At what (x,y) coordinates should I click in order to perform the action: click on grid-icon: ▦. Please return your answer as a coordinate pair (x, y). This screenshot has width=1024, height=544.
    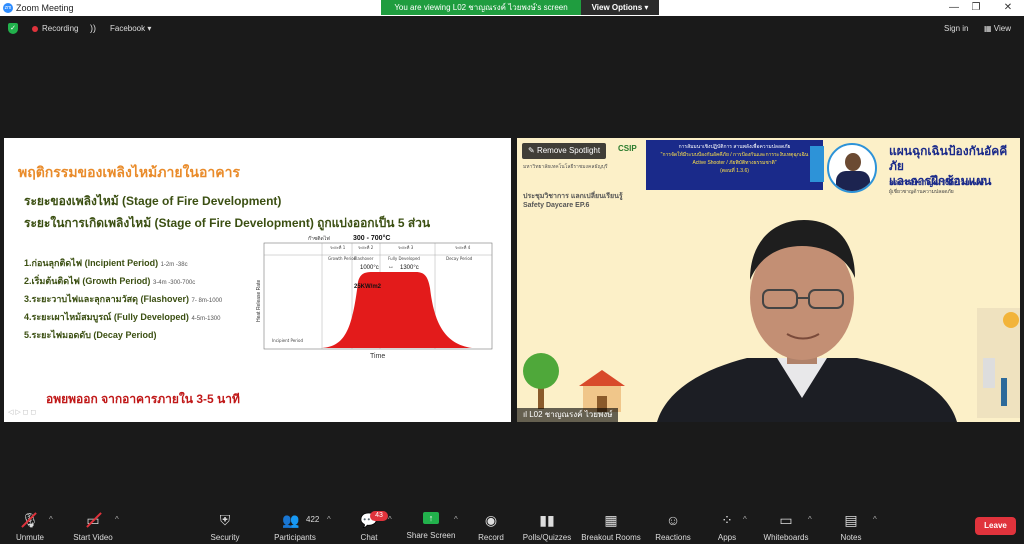
    Looking at the image, I should click on (611, 520).